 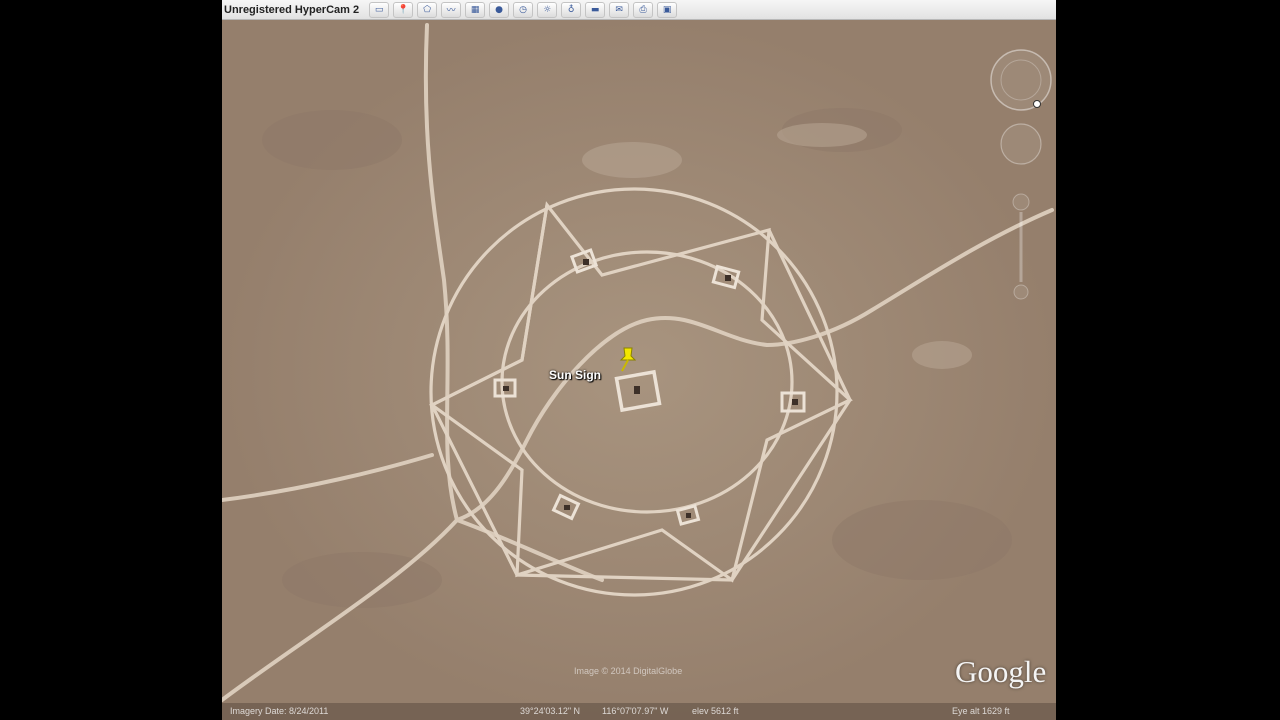 I want to click on latitude-readout: 39°24'03.12" N, so click(x=550, y=711).